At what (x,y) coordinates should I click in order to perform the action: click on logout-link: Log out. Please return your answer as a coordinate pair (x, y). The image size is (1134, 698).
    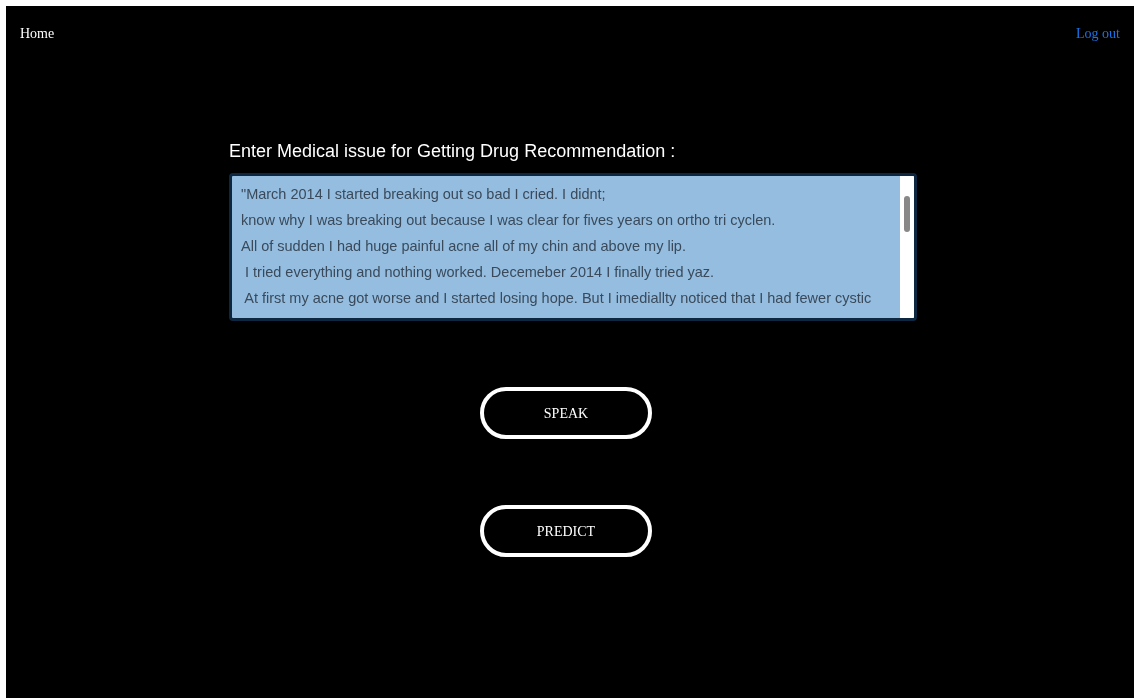
    Looking at the image, I should click on (1098, 33).